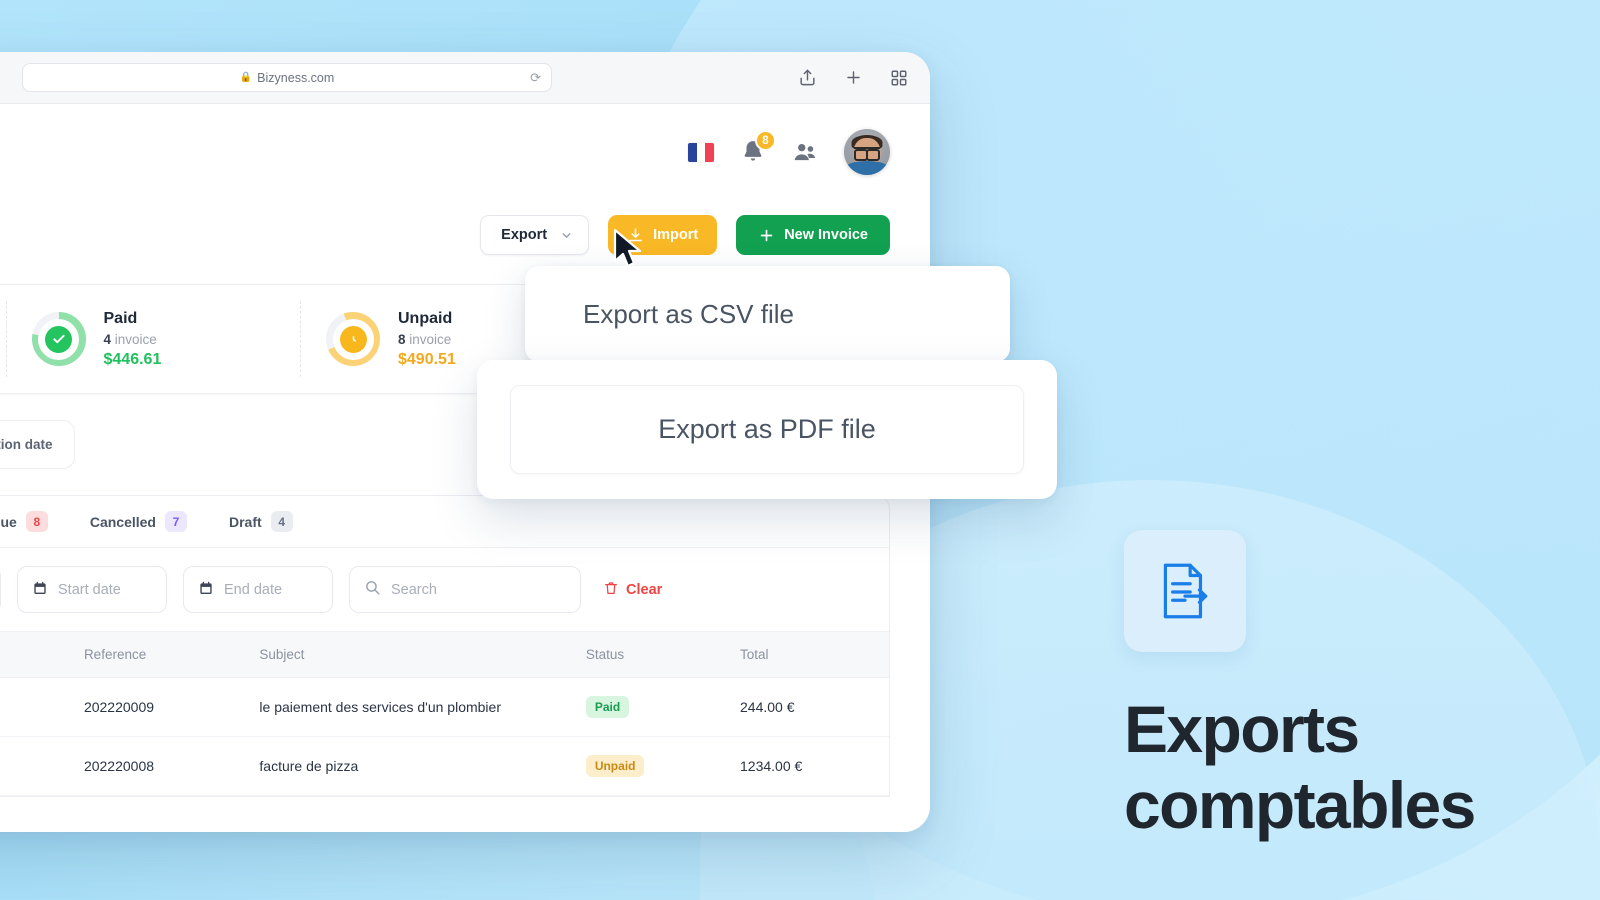  What do you see at coordinates (807, 77) in the screenshot?
I see `share-icon` at bounding box center [807, 77].